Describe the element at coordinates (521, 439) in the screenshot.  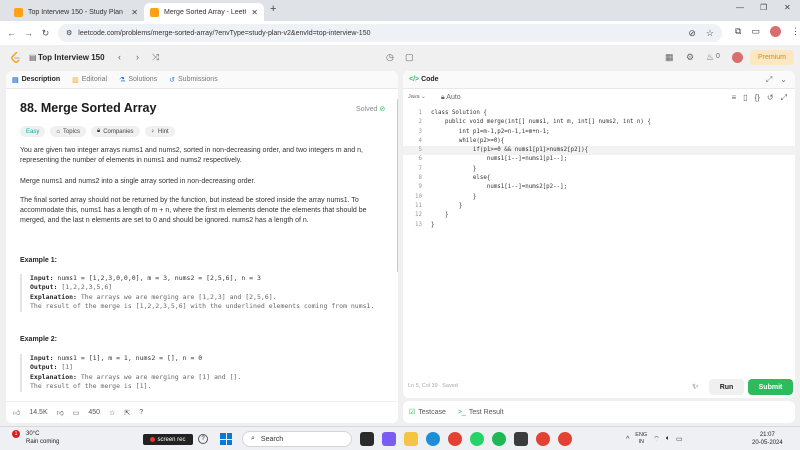
I see `media-app-icon` at that location.